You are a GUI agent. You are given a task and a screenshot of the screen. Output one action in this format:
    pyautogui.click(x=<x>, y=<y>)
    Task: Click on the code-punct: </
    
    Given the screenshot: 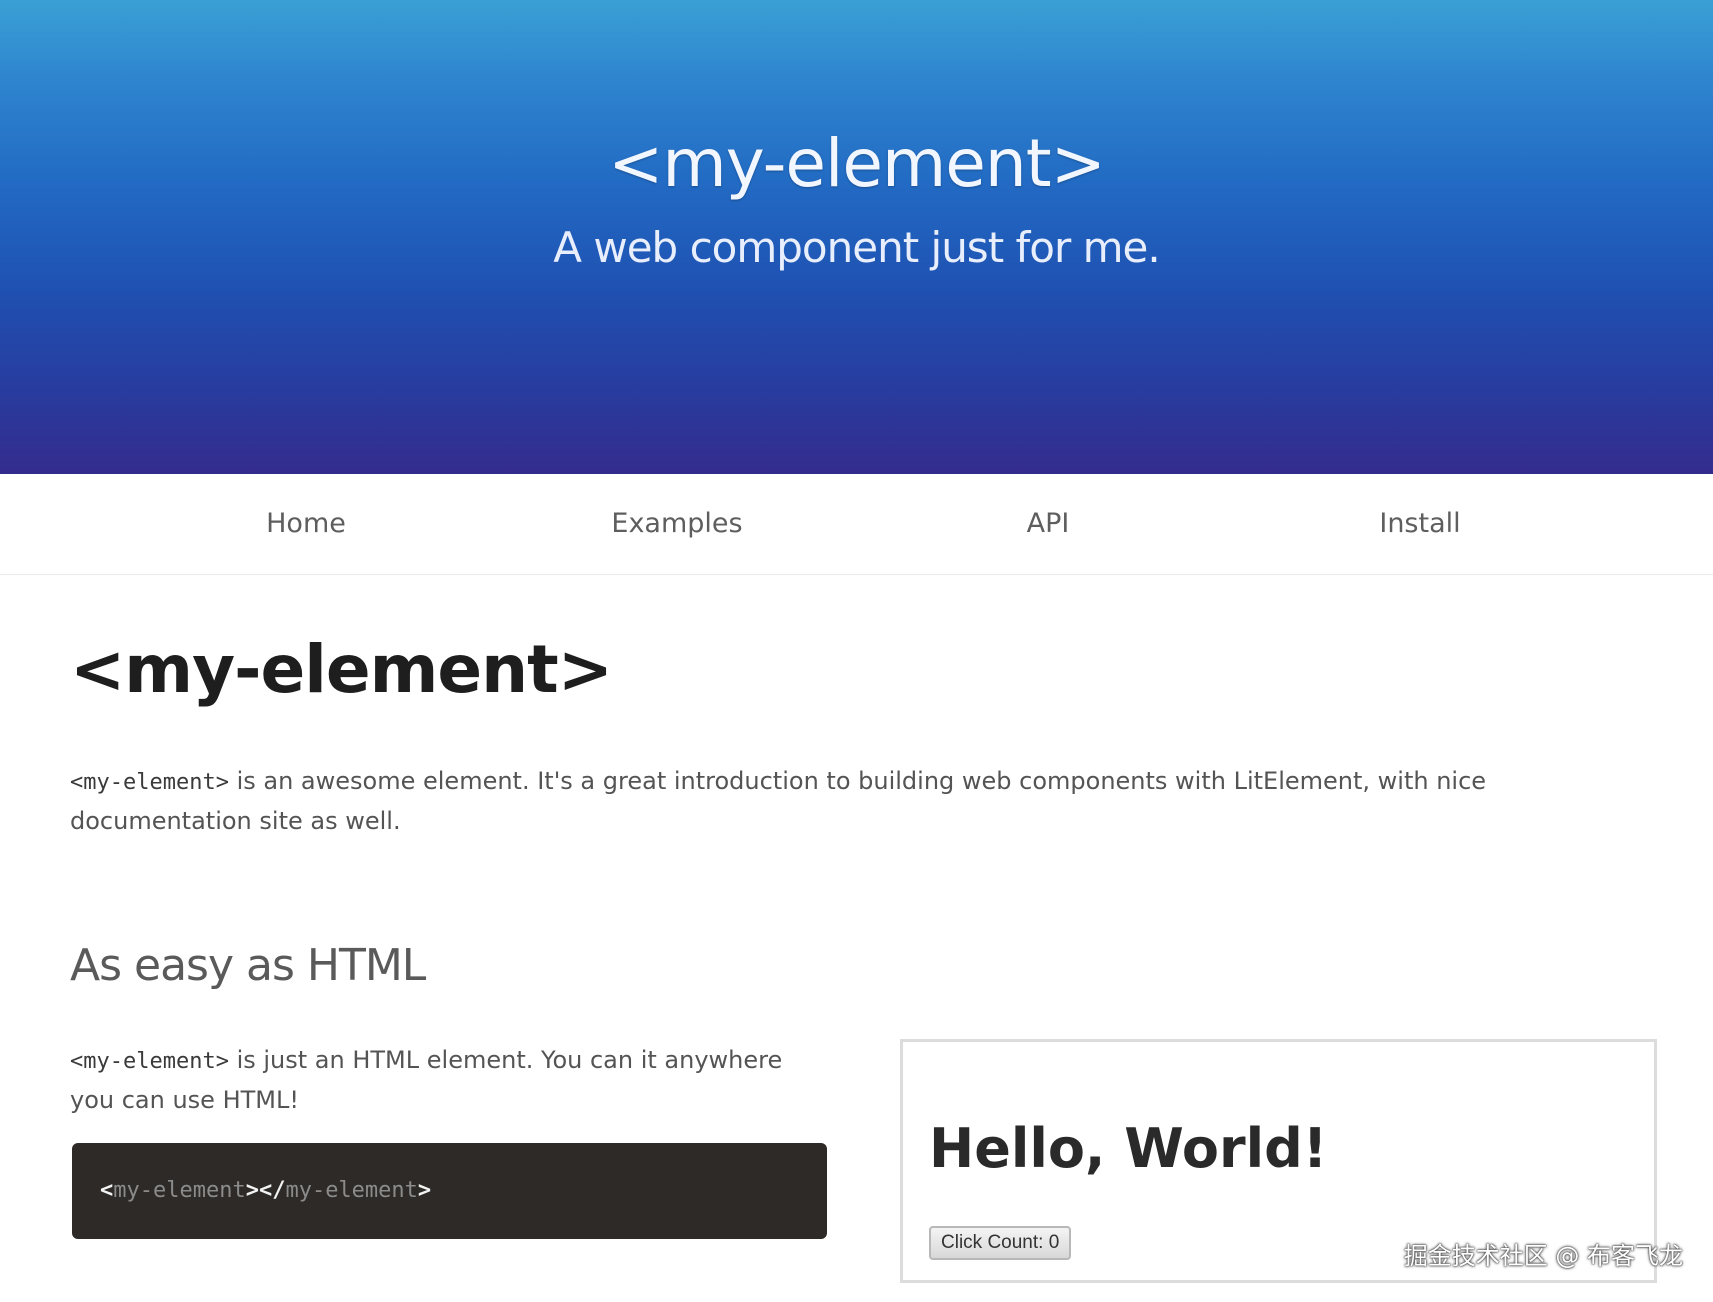 What is the action you would take?
    pyautogui.click(x=272, y=1190)
    